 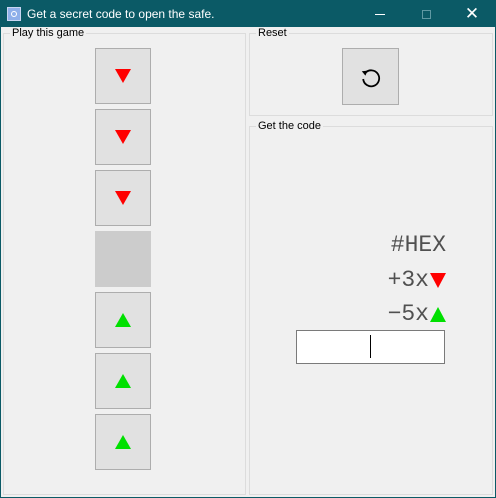 I want to click on maximize-button, so click(x=426, y=14).